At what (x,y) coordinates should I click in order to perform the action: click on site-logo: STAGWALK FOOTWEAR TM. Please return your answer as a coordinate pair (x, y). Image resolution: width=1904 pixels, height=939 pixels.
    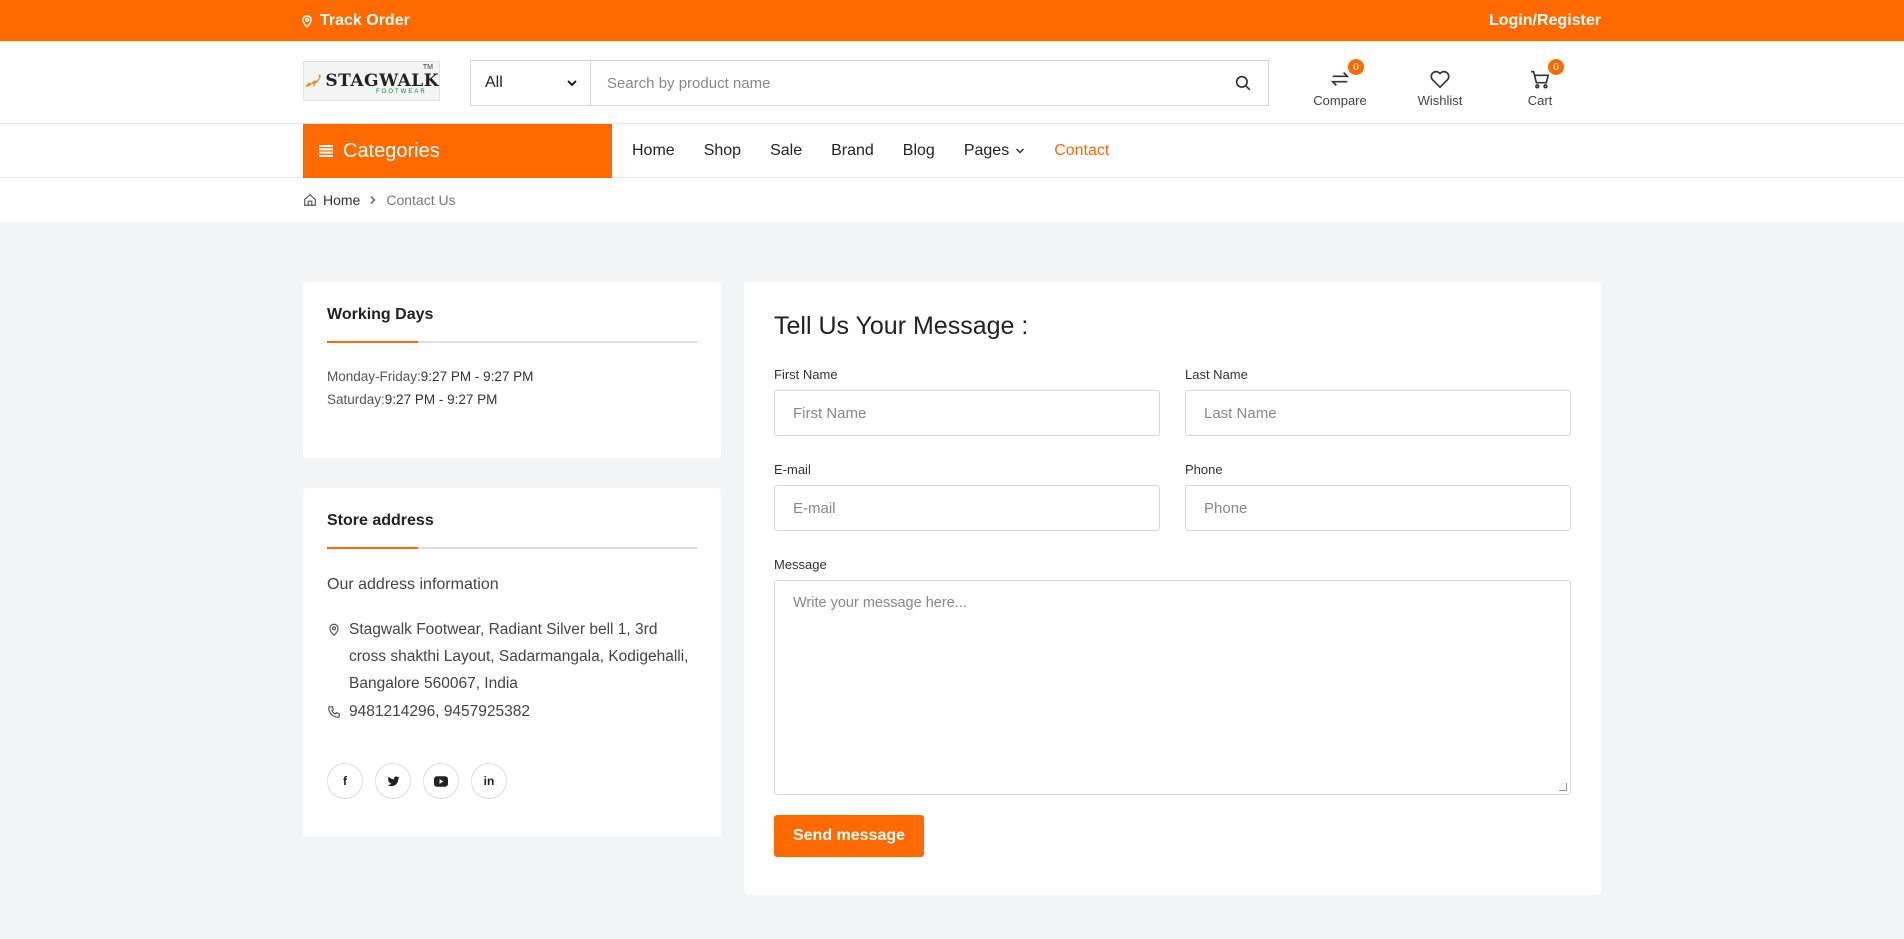
    Looking at the image, I should click on (371, 81).